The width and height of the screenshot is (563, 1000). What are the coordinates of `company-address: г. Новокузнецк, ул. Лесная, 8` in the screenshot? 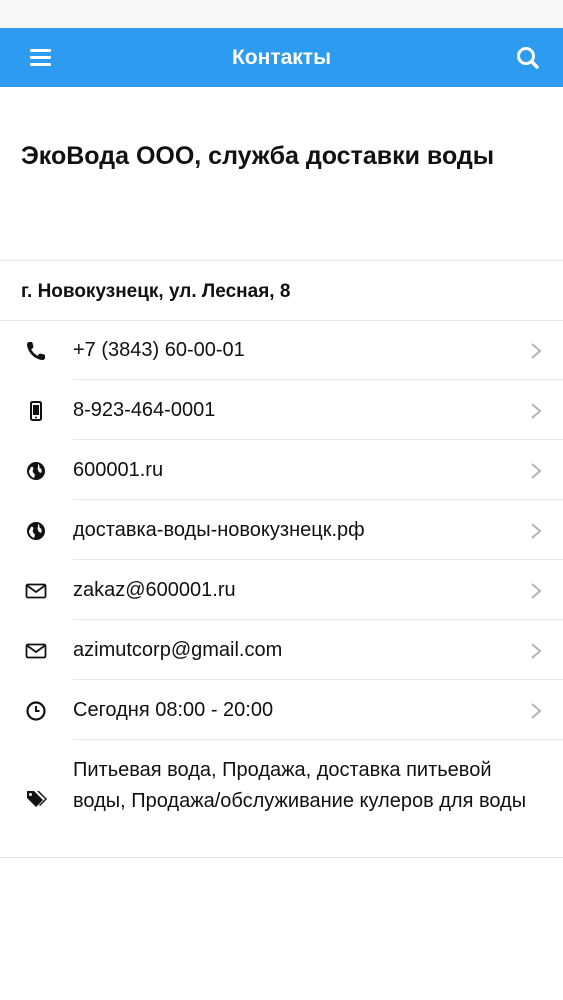 It's located at (156, 291).